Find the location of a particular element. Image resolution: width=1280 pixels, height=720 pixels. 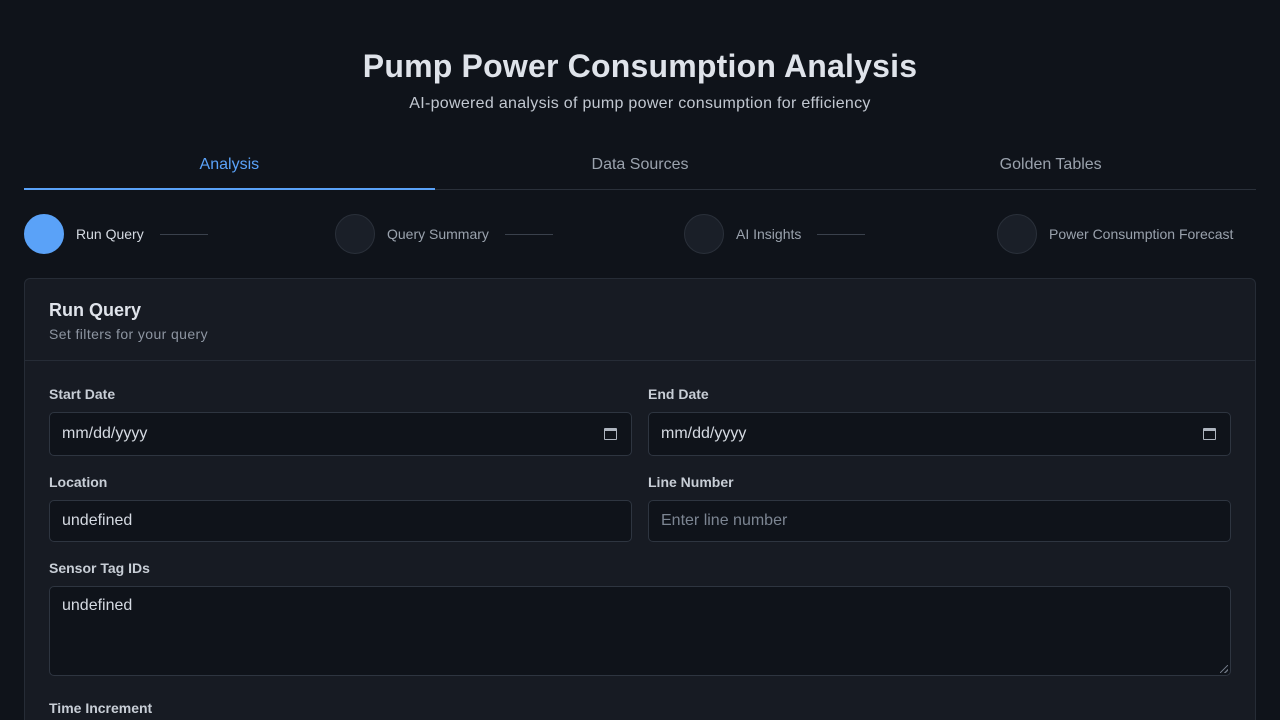

sensor-tag-ids-value: undefined is located at coordinates (97, 605).